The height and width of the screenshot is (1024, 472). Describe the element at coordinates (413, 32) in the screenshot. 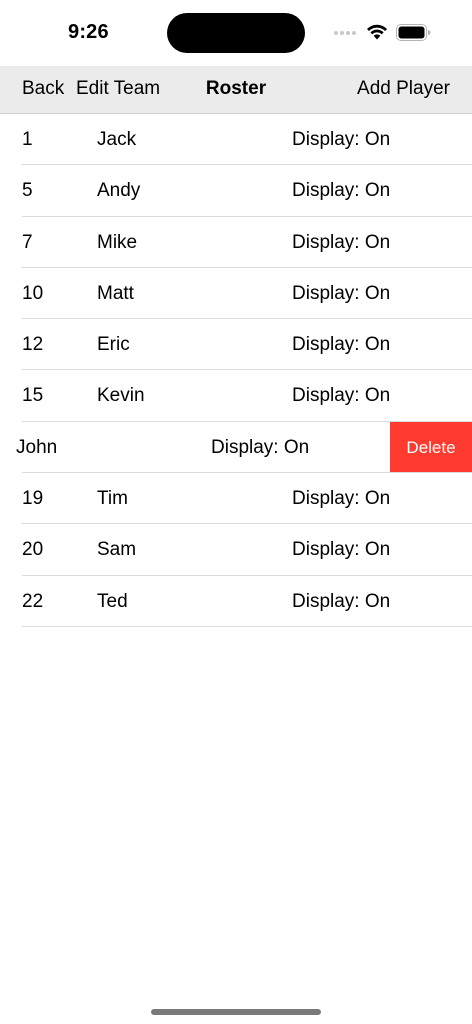

I see `battery-icon` at that location.